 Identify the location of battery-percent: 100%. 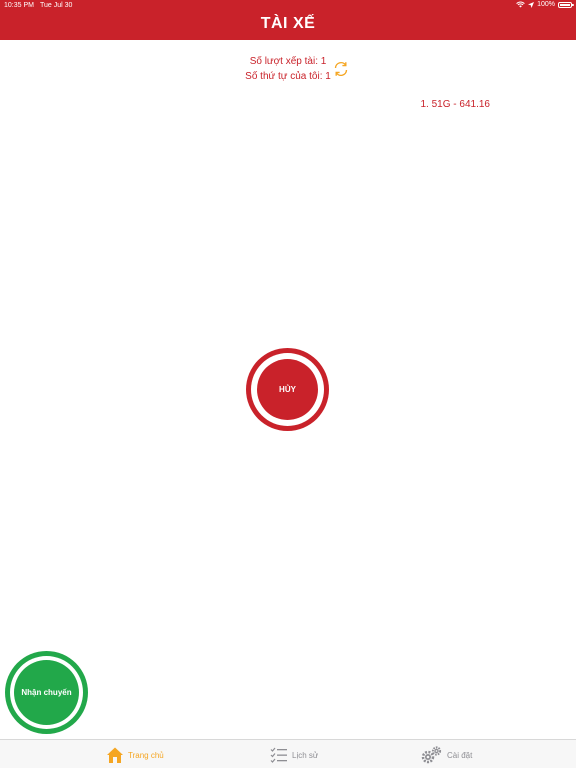
(546, 4).